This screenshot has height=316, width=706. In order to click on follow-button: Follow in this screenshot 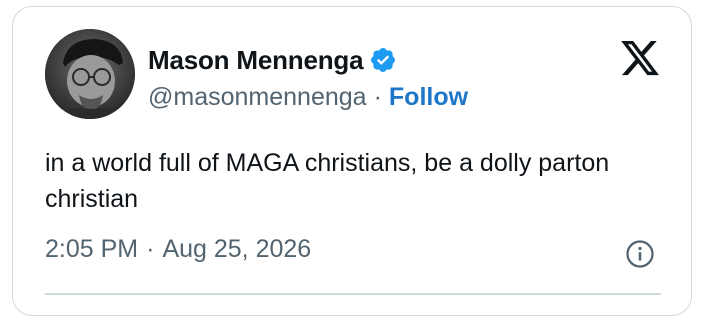, I will do `click(428, 97)`.